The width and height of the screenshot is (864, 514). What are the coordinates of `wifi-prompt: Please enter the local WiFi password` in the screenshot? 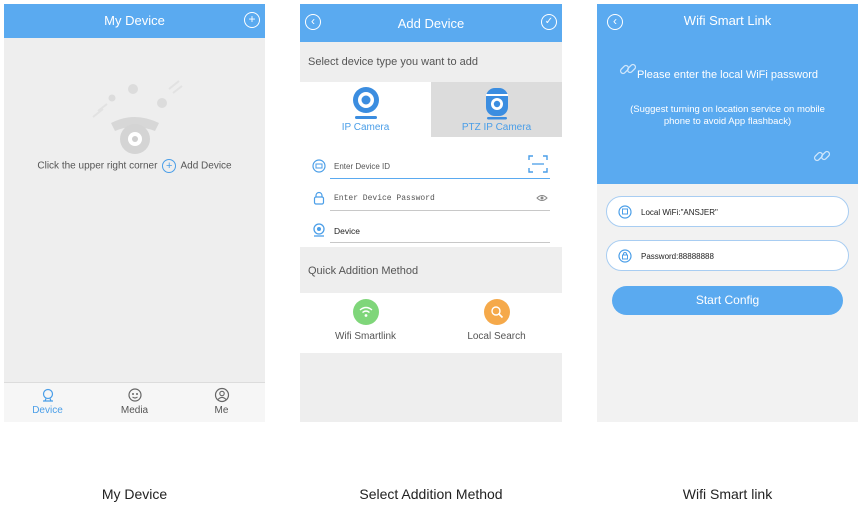 It's located at (727, 75).